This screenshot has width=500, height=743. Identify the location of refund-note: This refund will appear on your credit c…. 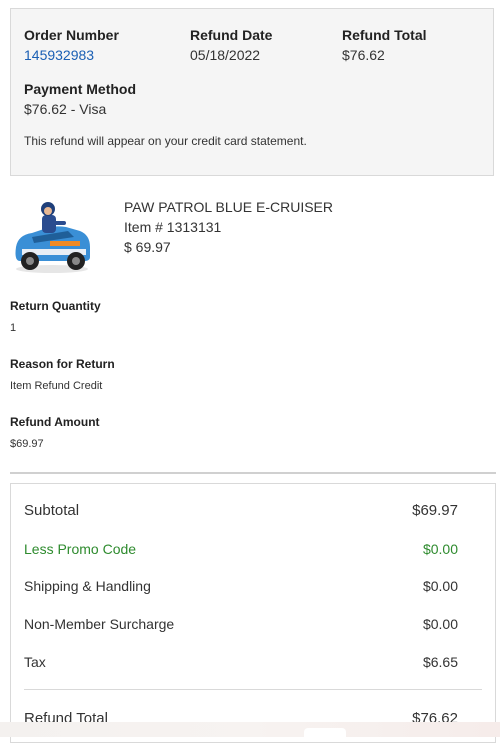
(165, 141).